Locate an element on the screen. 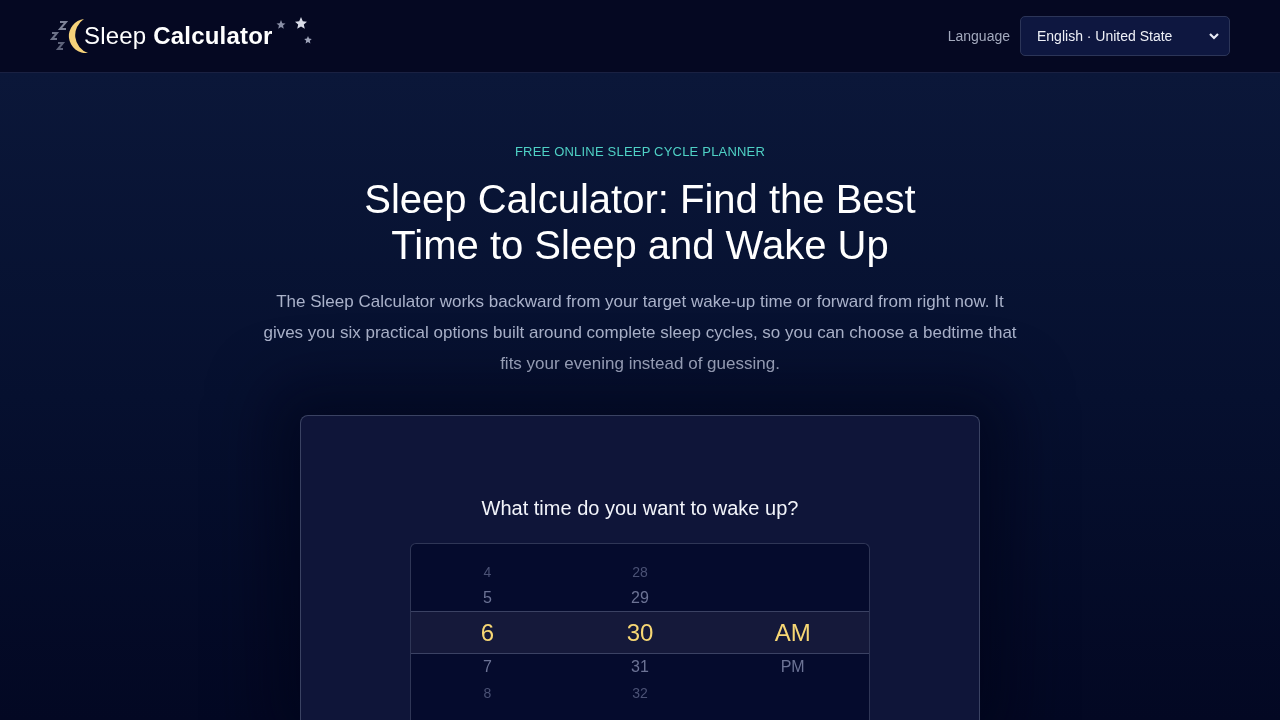 Image resolution: width=1280 pixels, height=720 pixels. language-label: Language is located at coordinates (978, 36).